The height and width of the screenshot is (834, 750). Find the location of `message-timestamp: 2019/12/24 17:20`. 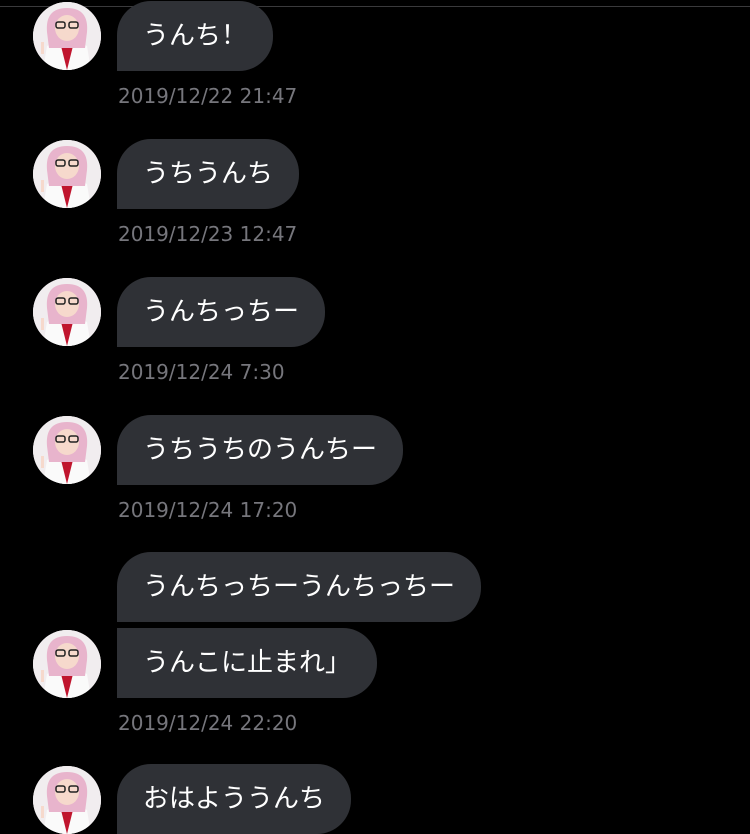

message-timestamp: 2019/12/24 17:20 is located at coordinates (208, 510).